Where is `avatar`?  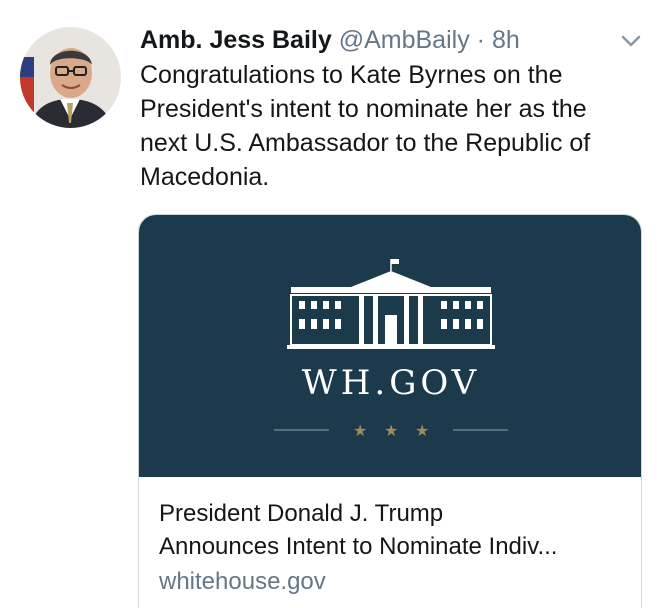
avatar is located at coordinates (70, 77).